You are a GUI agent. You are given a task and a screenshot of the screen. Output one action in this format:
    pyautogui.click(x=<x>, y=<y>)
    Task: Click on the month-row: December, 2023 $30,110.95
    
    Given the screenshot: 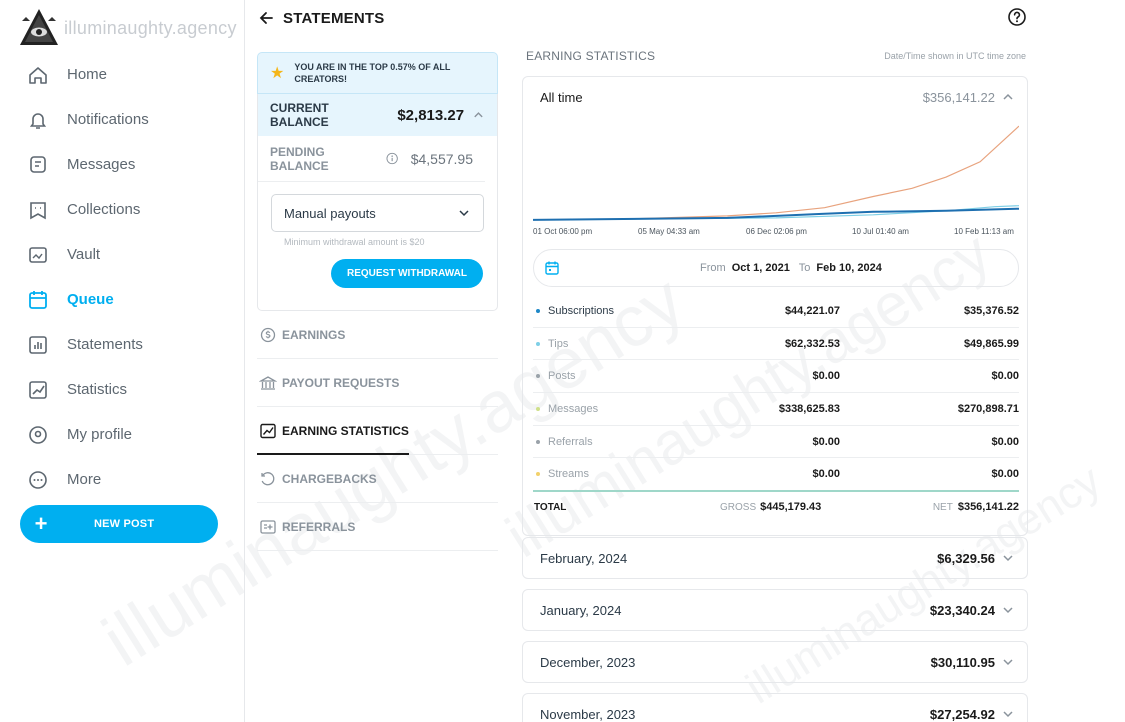 What is the action you would take?
    pyautogui.click(x=775, y=662)
    